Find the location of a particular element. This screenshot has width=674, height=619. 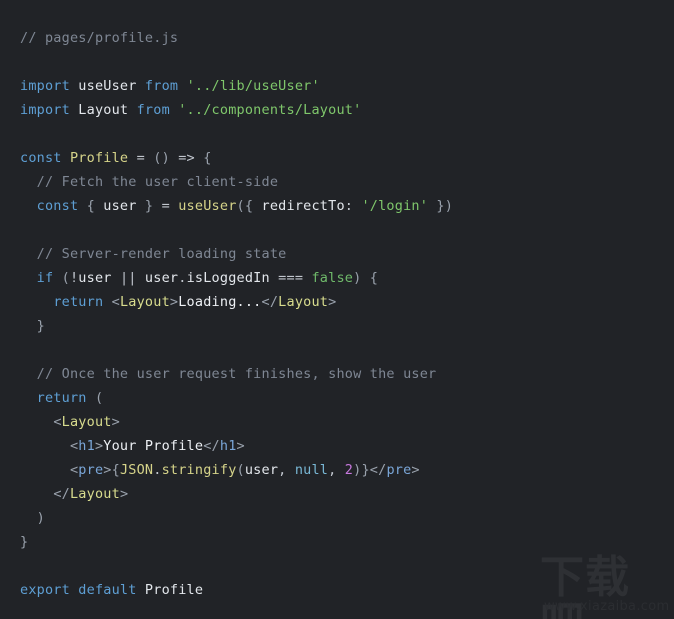

code-token-ident: Layout is located at coordinates (103, 110).